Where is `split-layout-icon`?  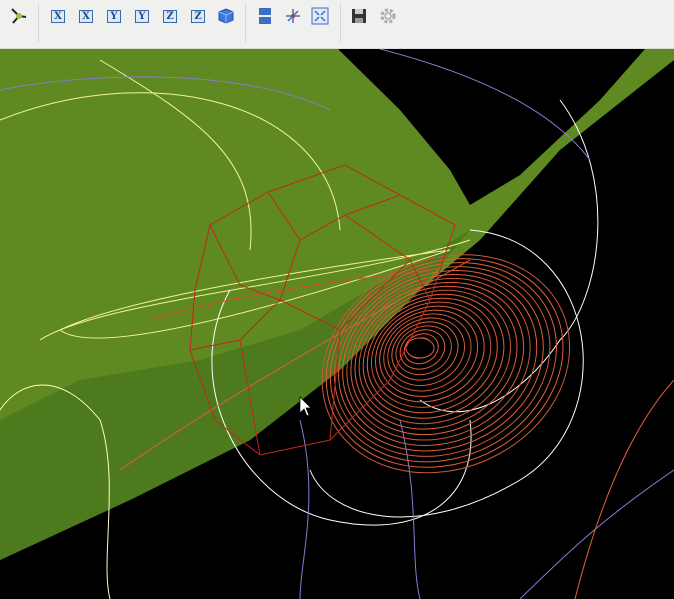
split-layout-icon is located at coordinates (265, 16).